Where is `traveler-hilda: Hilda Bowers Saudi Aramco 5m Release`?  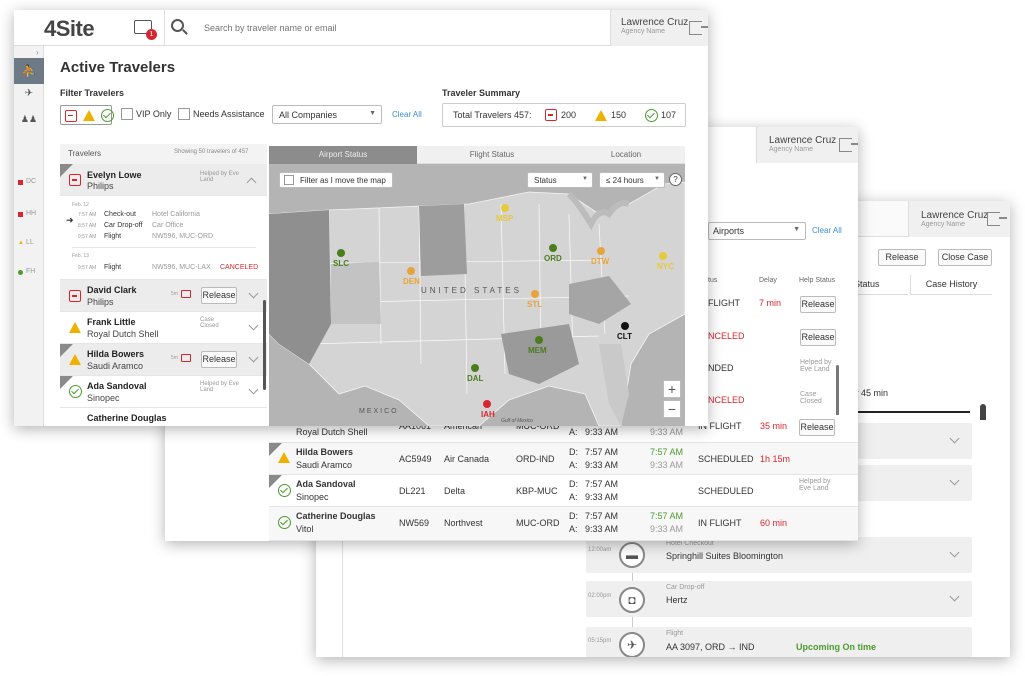
traveler-hilda: Hilda Bowers Saudi Aramco 5m Release is located at coordinates (163, 360).